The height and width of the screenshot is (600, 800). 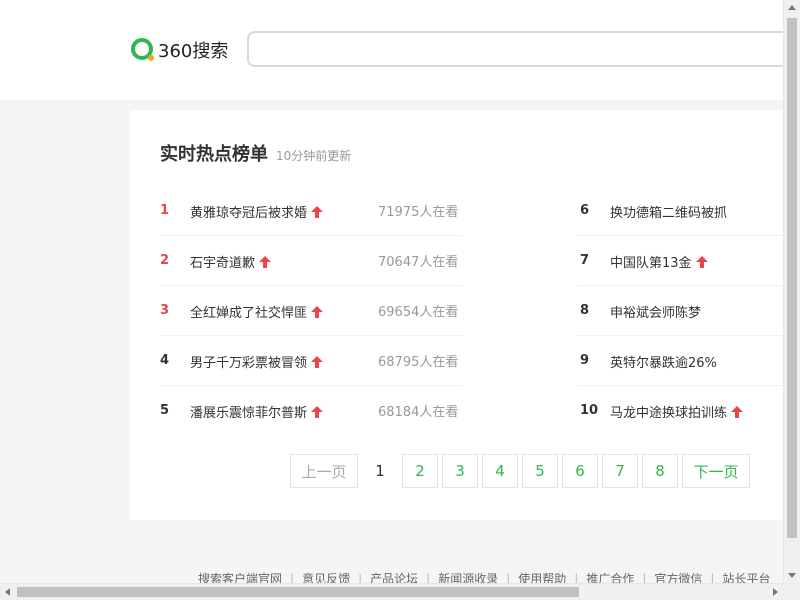 What do you see at coordinates (669, 413) in the screenshot?
I see `hot-topic-title: 马龙中途换球拍训练` at bounding box center [669, 413].